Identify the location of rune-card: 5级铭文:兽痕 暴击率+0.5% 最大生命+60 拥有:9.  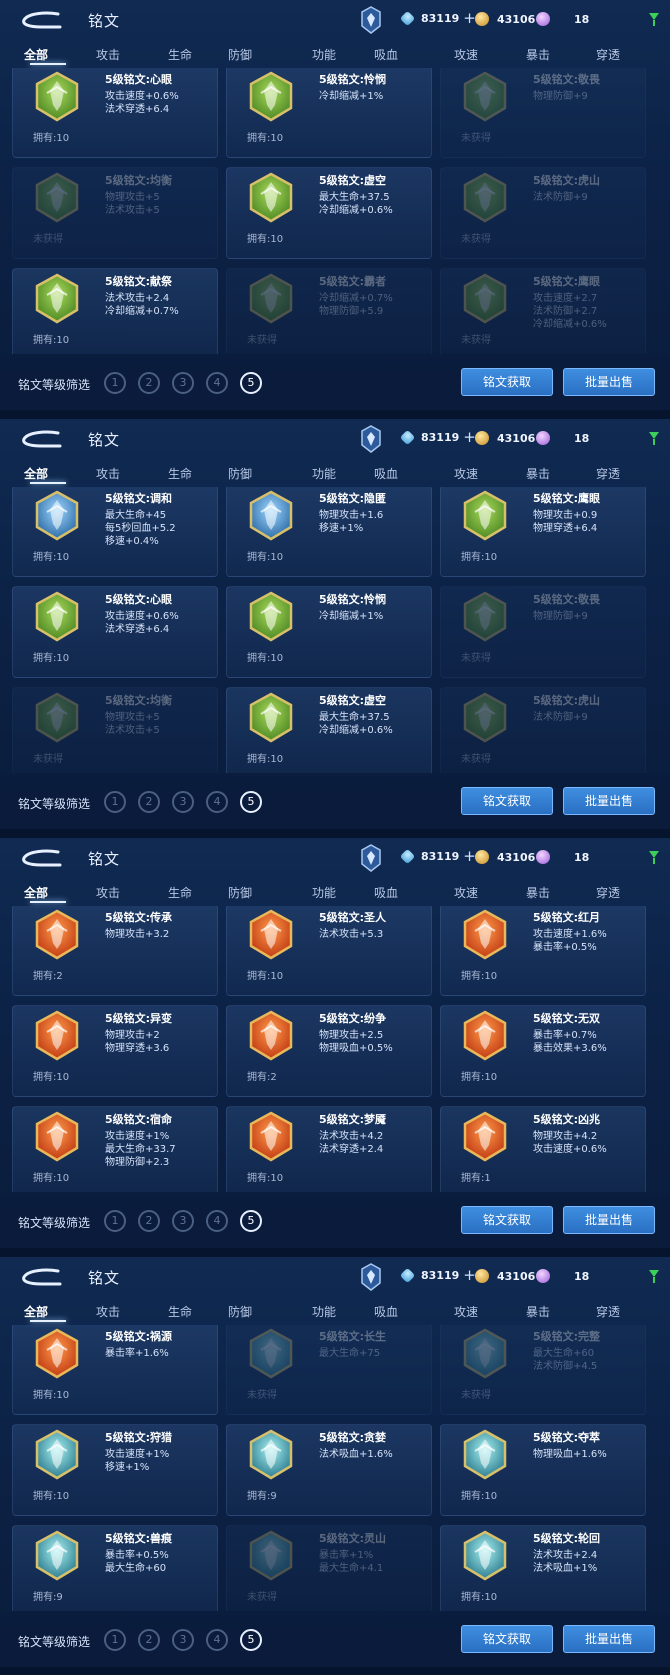
(115, 1568).